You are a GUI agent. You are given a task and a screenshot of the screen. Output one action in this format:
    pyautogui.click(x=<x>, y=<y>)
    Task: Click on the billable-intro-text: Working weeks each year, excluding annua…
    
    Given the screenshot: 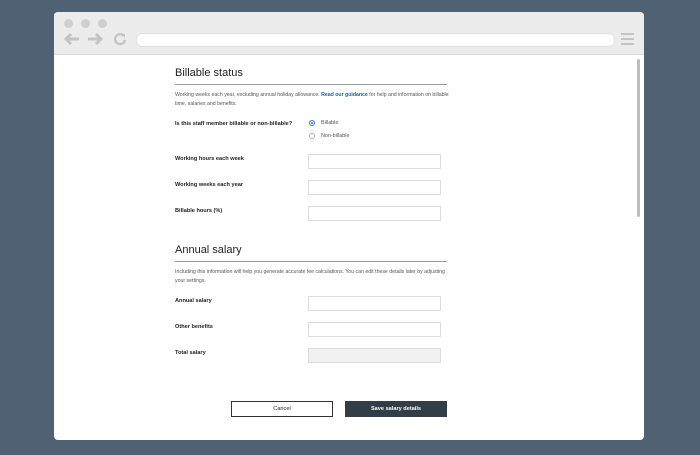 What is the action you would take?
    pyautogui.click(x=315, y=99)
    